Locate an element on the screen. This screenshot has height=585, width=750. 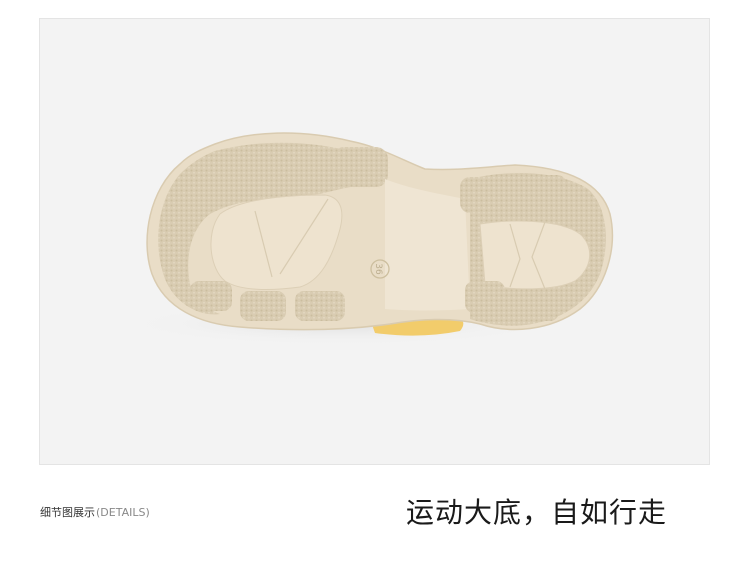
forefoot-plate is located at coordinates (534, 255).